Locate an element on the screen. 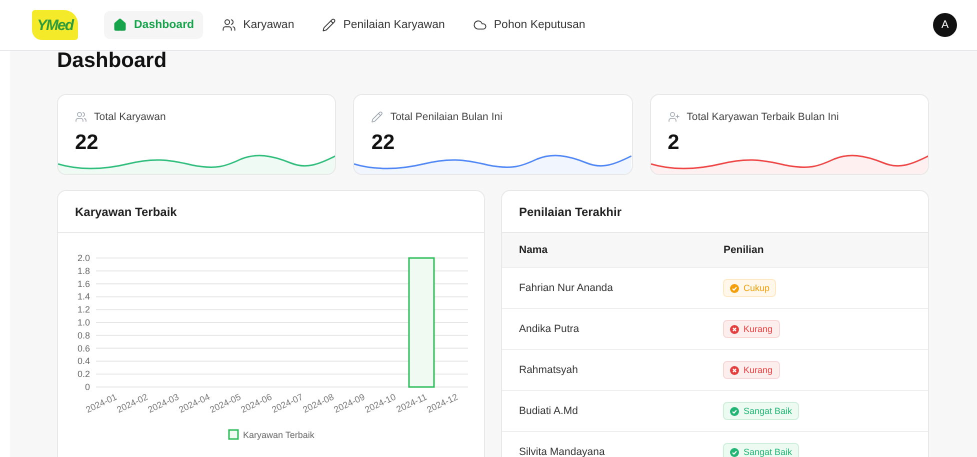  y-tick-label: 1.0 is located at coordinates (83, 323).